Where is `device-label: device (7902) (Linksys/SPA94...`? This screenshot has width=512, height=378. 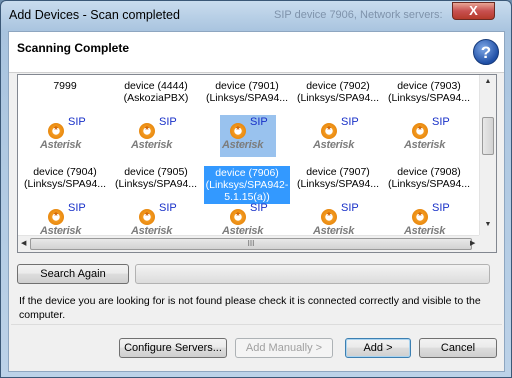 device-label: device (7902) (Linksys/SPA94... is located at coordinates (338, 92).